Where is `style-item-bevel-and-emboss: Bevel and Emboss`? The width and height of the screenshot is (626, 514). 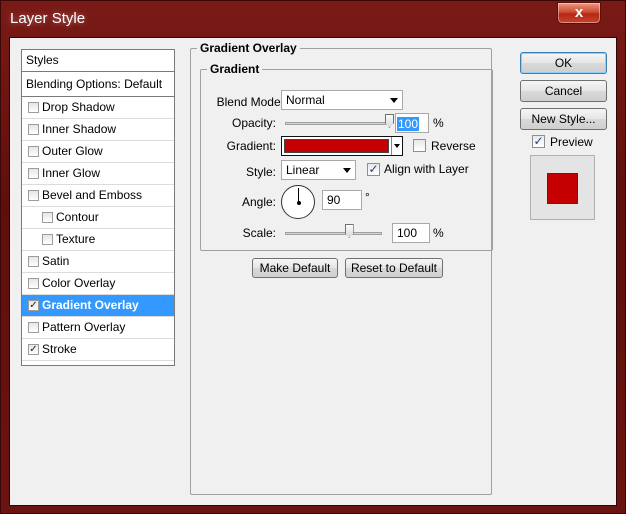 style-item-bevel-and-emboss: Bevel and Emboss is located at coordinates (98, 196).